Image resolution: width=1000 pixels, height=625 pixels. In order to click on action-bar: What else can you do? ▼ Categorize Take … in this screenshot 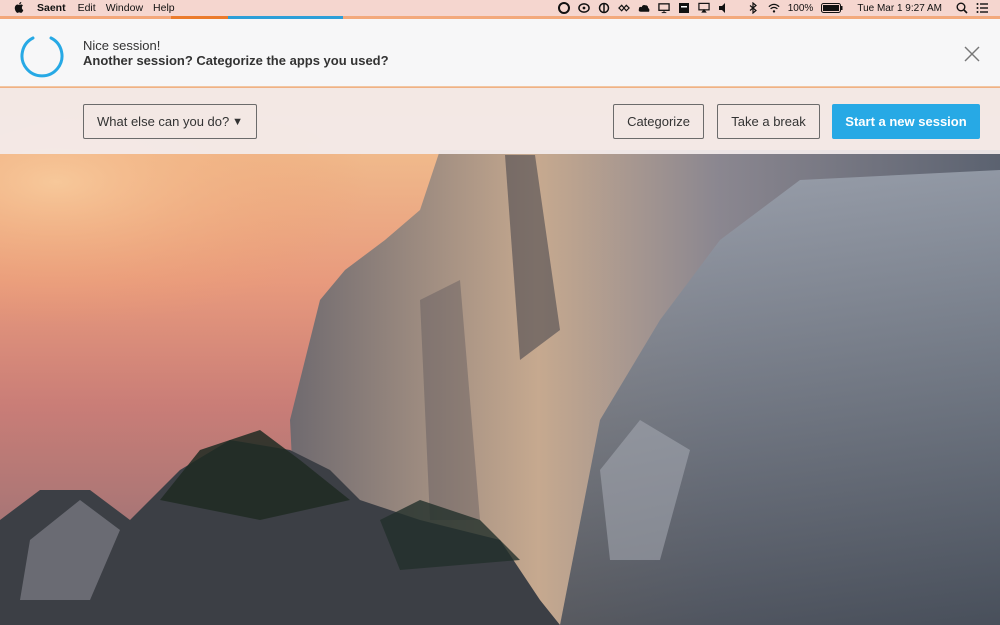, I will do `click(500, 121)`.